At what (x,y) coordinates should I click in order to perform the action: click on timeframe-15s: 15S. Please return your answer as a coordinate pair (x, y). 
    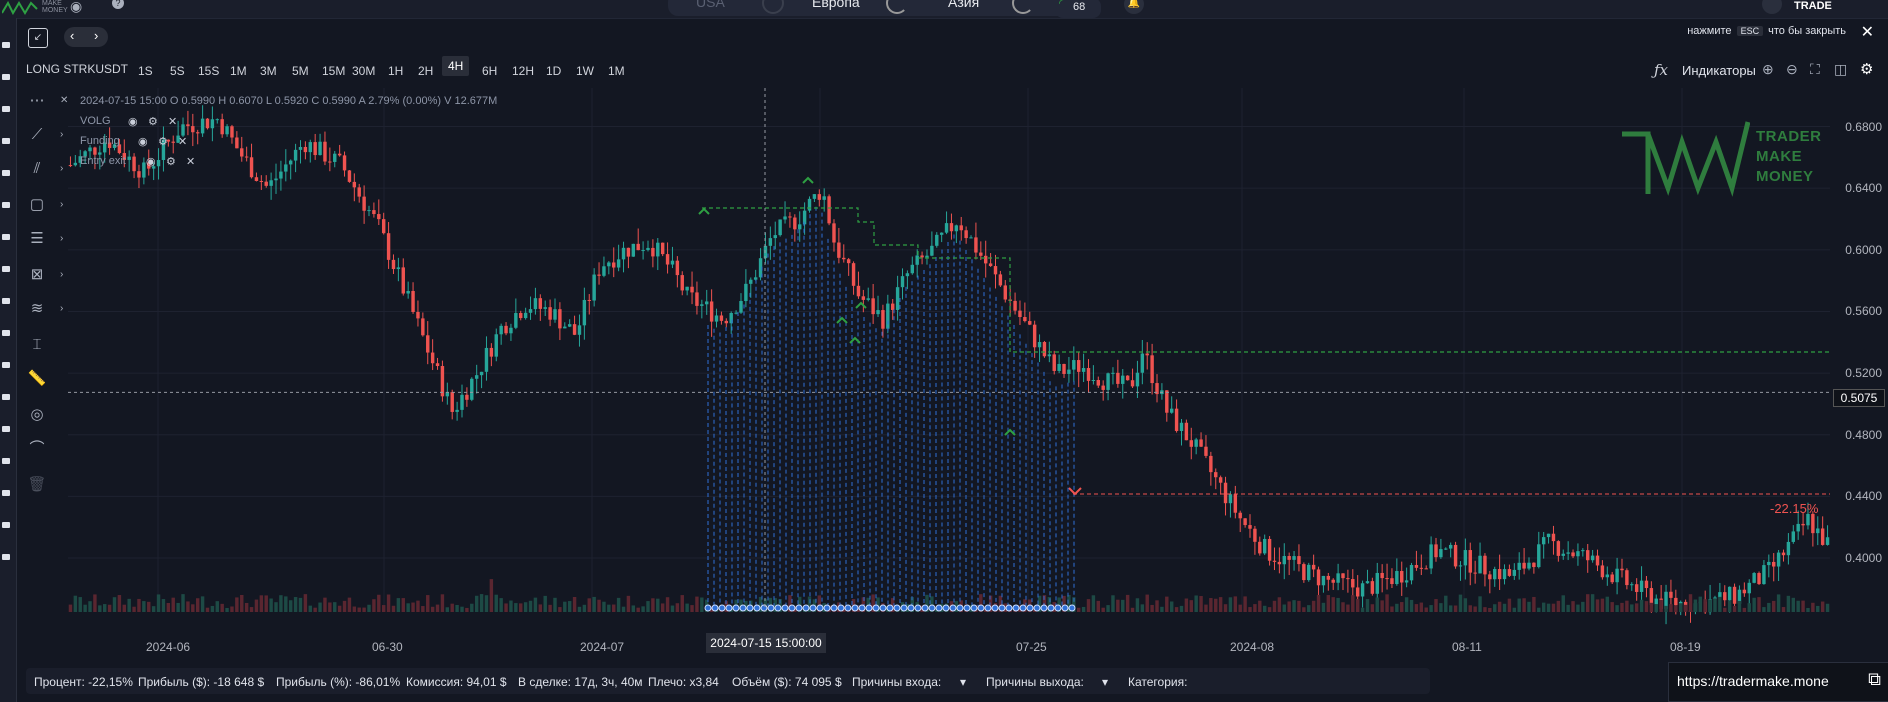
    Looking at the image, I should click on (208, 71).